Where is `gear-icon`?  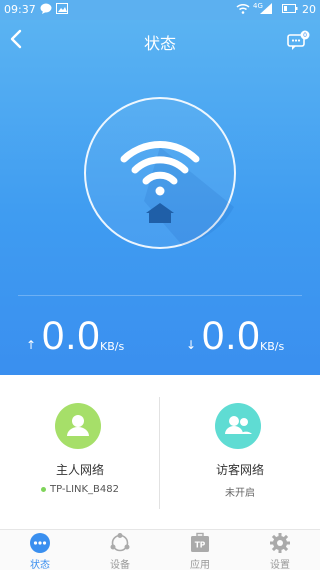 gear-icon is located at coordinates (280, 543).